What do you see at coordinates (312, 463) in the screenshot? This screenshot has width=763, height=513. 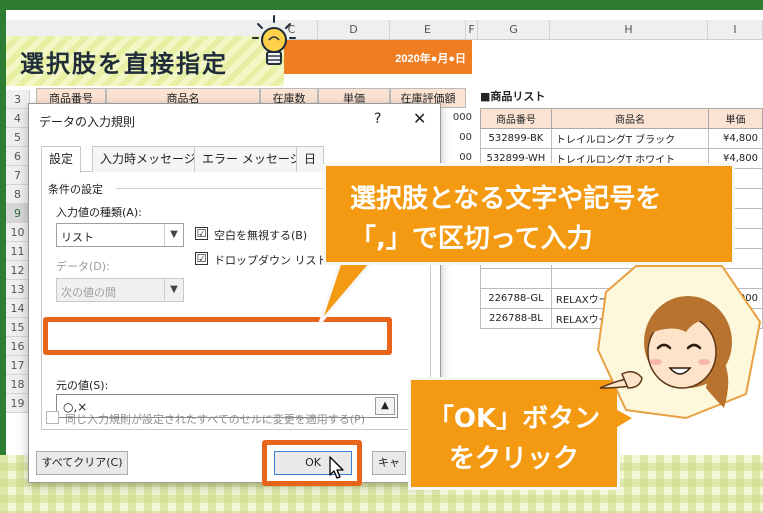 I see `ok-highlight-frame` at bounding box center [312, 463].